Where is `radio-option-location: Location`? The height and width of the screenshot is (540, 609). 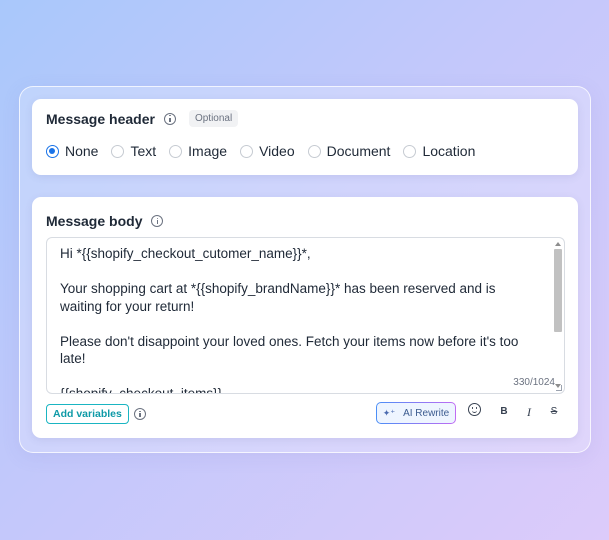
radio-option-location: Location is located at coordinates (439, 151).